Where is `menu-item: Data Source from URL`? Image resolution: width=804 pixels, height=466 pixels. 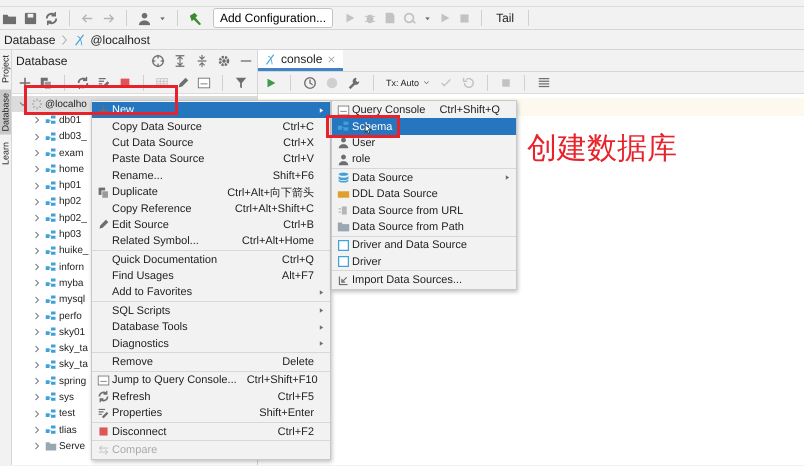
menu-item: Data Source from URL is located at coordinates (424, 210).